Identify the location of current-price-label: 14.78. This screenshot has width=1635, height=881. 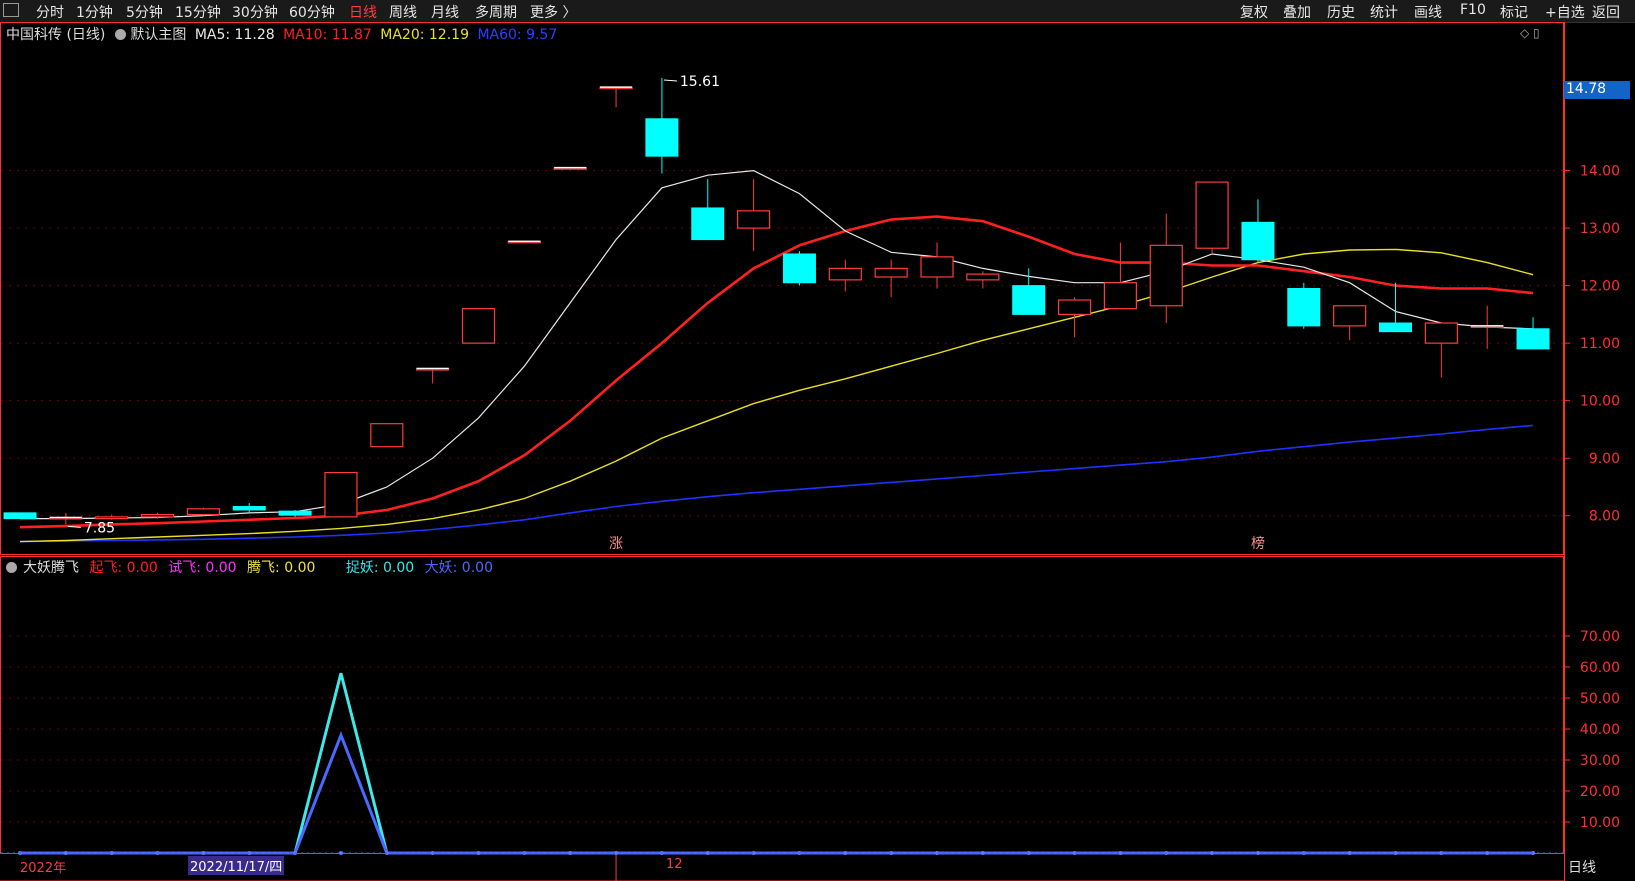
(1597, 90).